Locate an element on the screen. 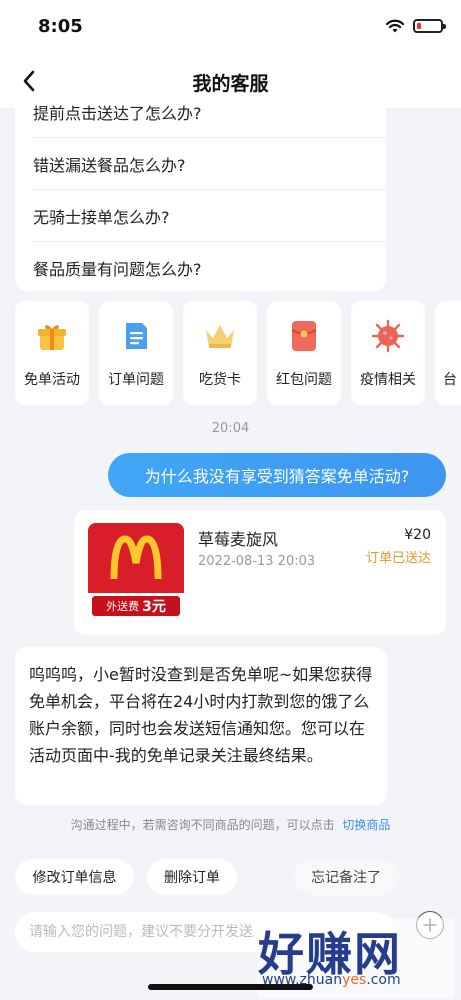 The width and height of the screenshot is (461, 1000). forgot-note-button: 忘记备注了 is located at coordinates (346, 877).